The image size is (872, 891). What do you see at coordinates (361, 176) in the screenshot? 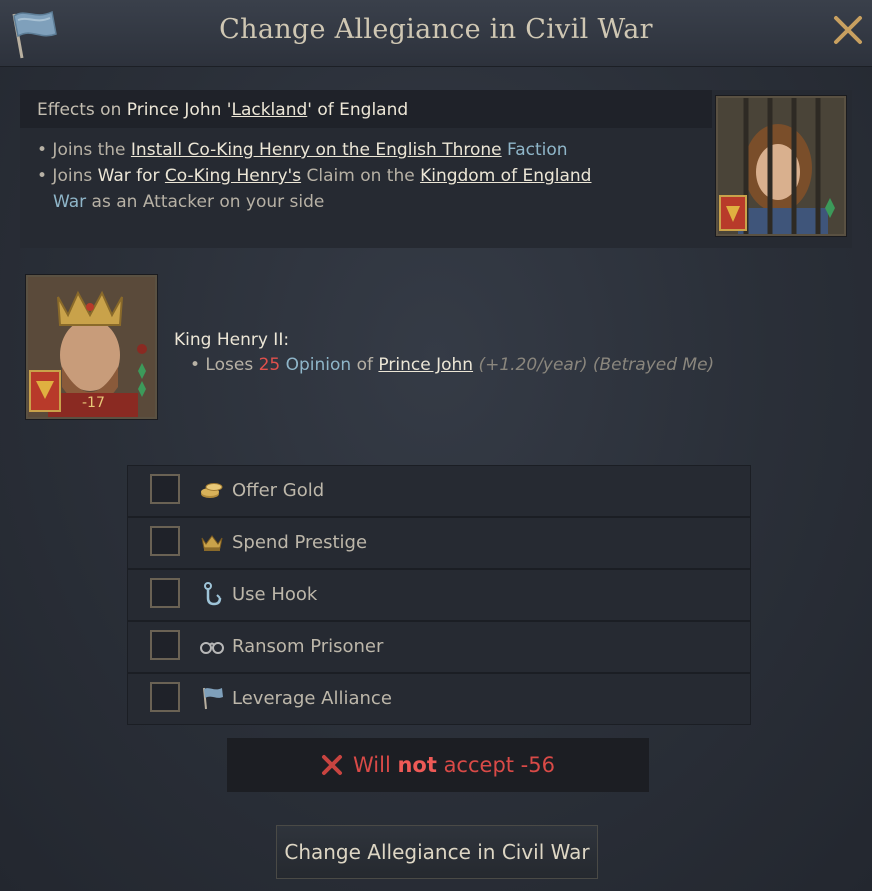
I see `claim-text: Claim on the` at bounding box center [361, 176].